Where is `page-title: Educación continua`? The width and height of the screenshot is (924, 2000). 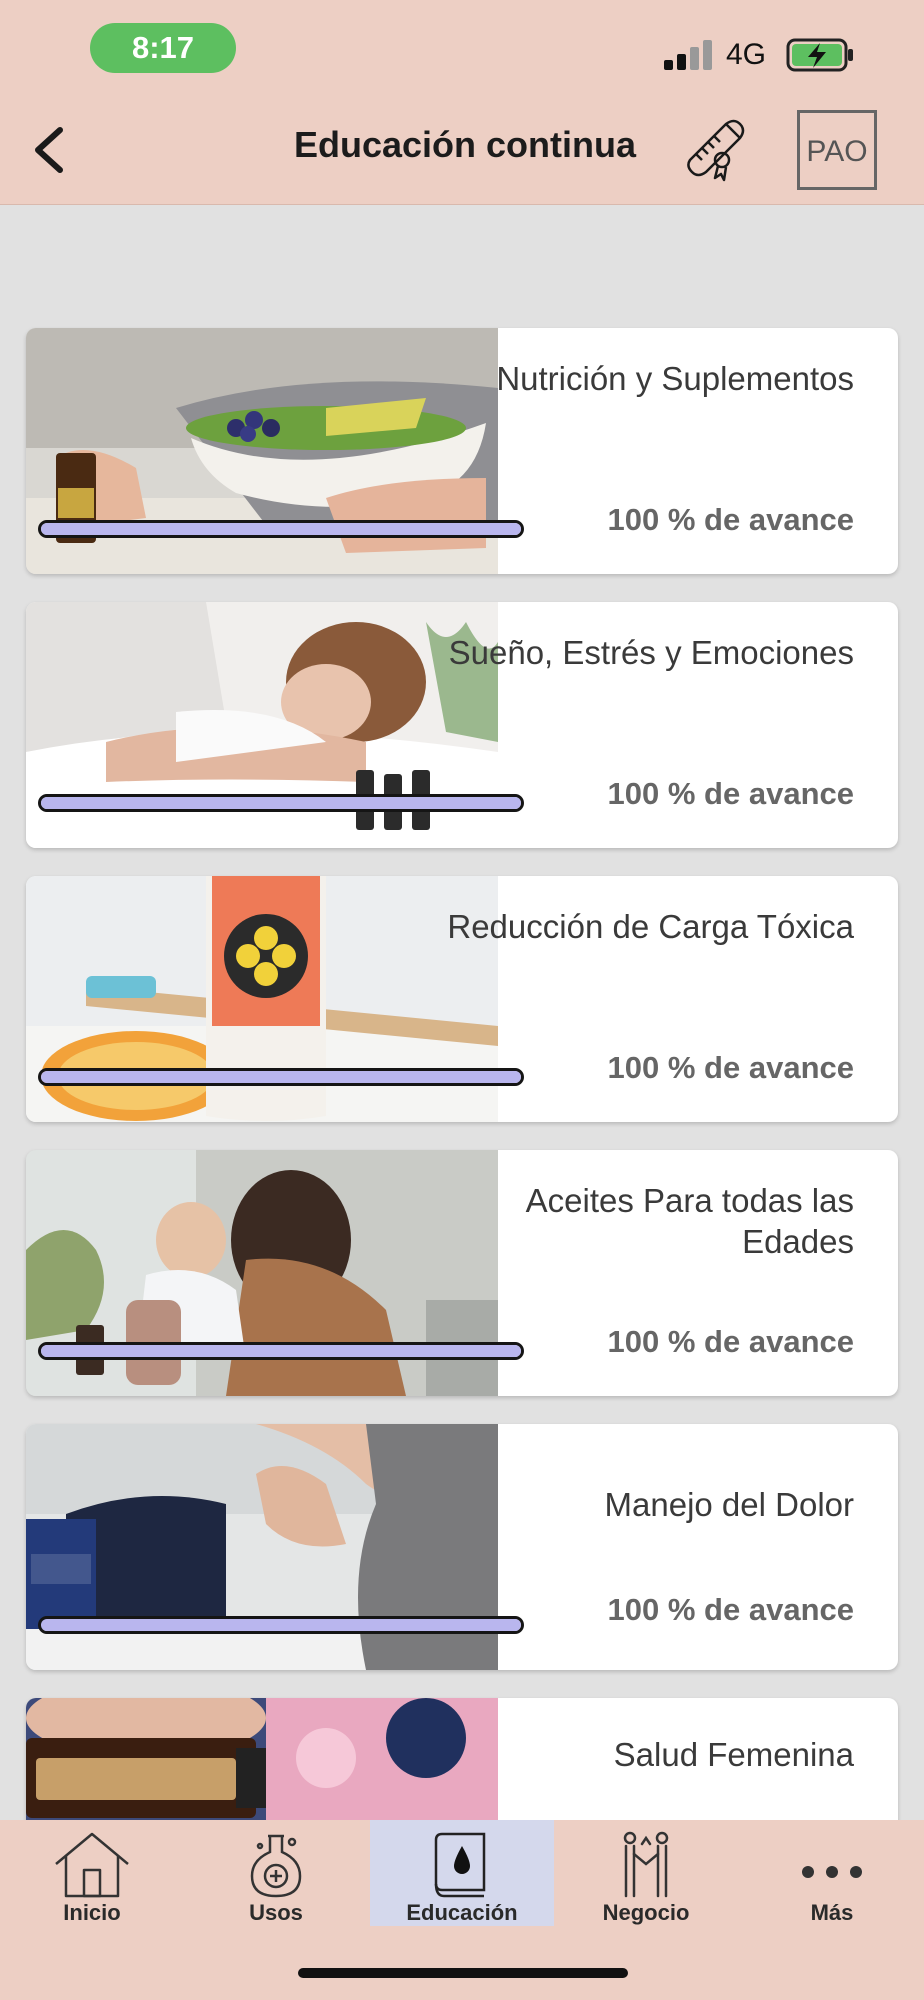 page-title: Educación continua is located at coordinates (465, 144).